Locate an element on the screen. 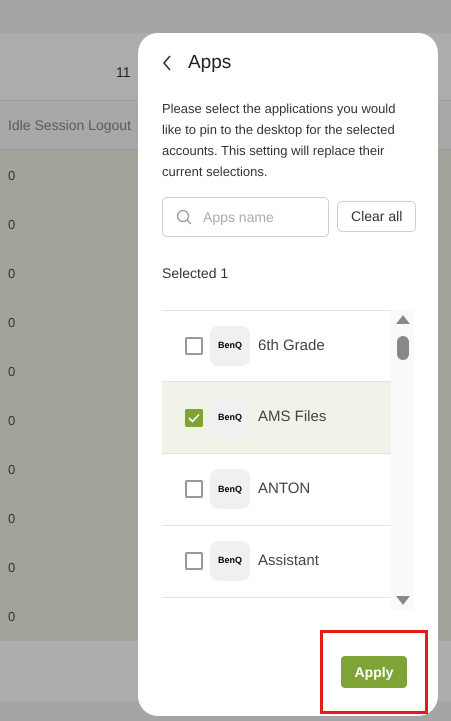 Image resolution: width=451 pixels, height=721 pixels. app-name: Assistant is located at coordinates (288, 560).